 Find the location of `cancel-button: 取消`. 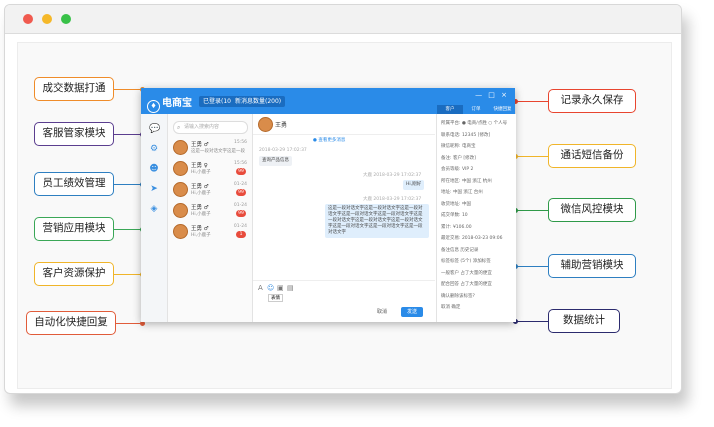

cancel-button: 取消 is located at coordinates (382, 312).